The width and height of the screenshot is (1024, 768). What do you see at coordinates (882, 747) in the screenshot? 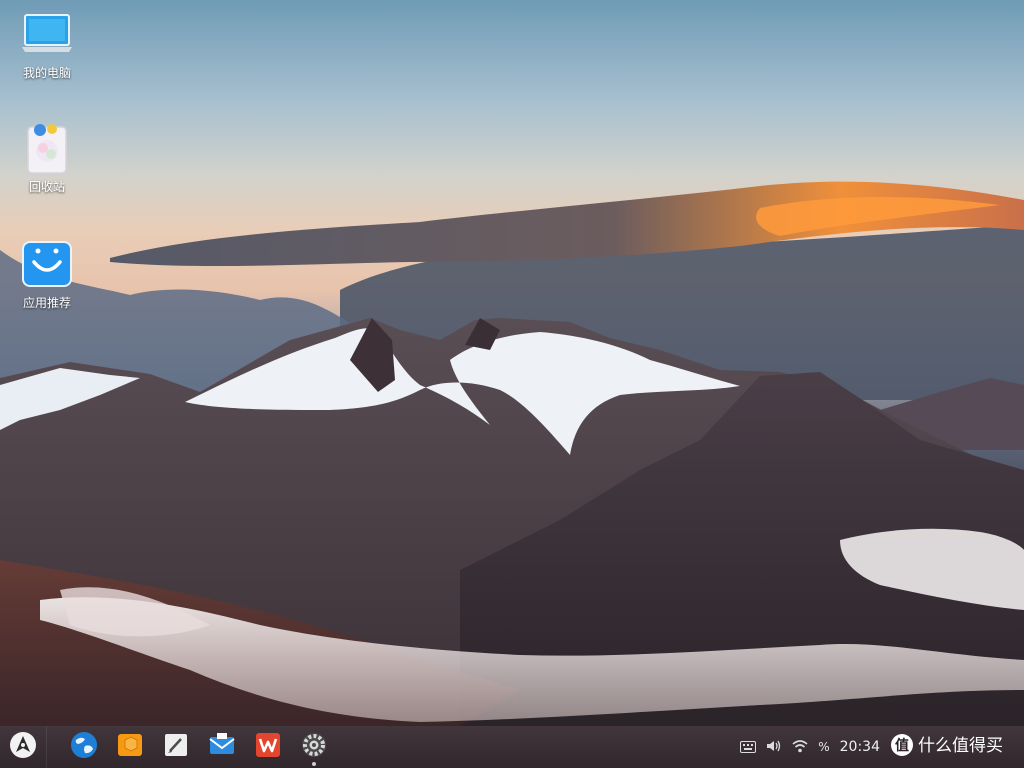
I see `system-tray: % 20:34 值 什么值得买` at bounding box center [882, 747].